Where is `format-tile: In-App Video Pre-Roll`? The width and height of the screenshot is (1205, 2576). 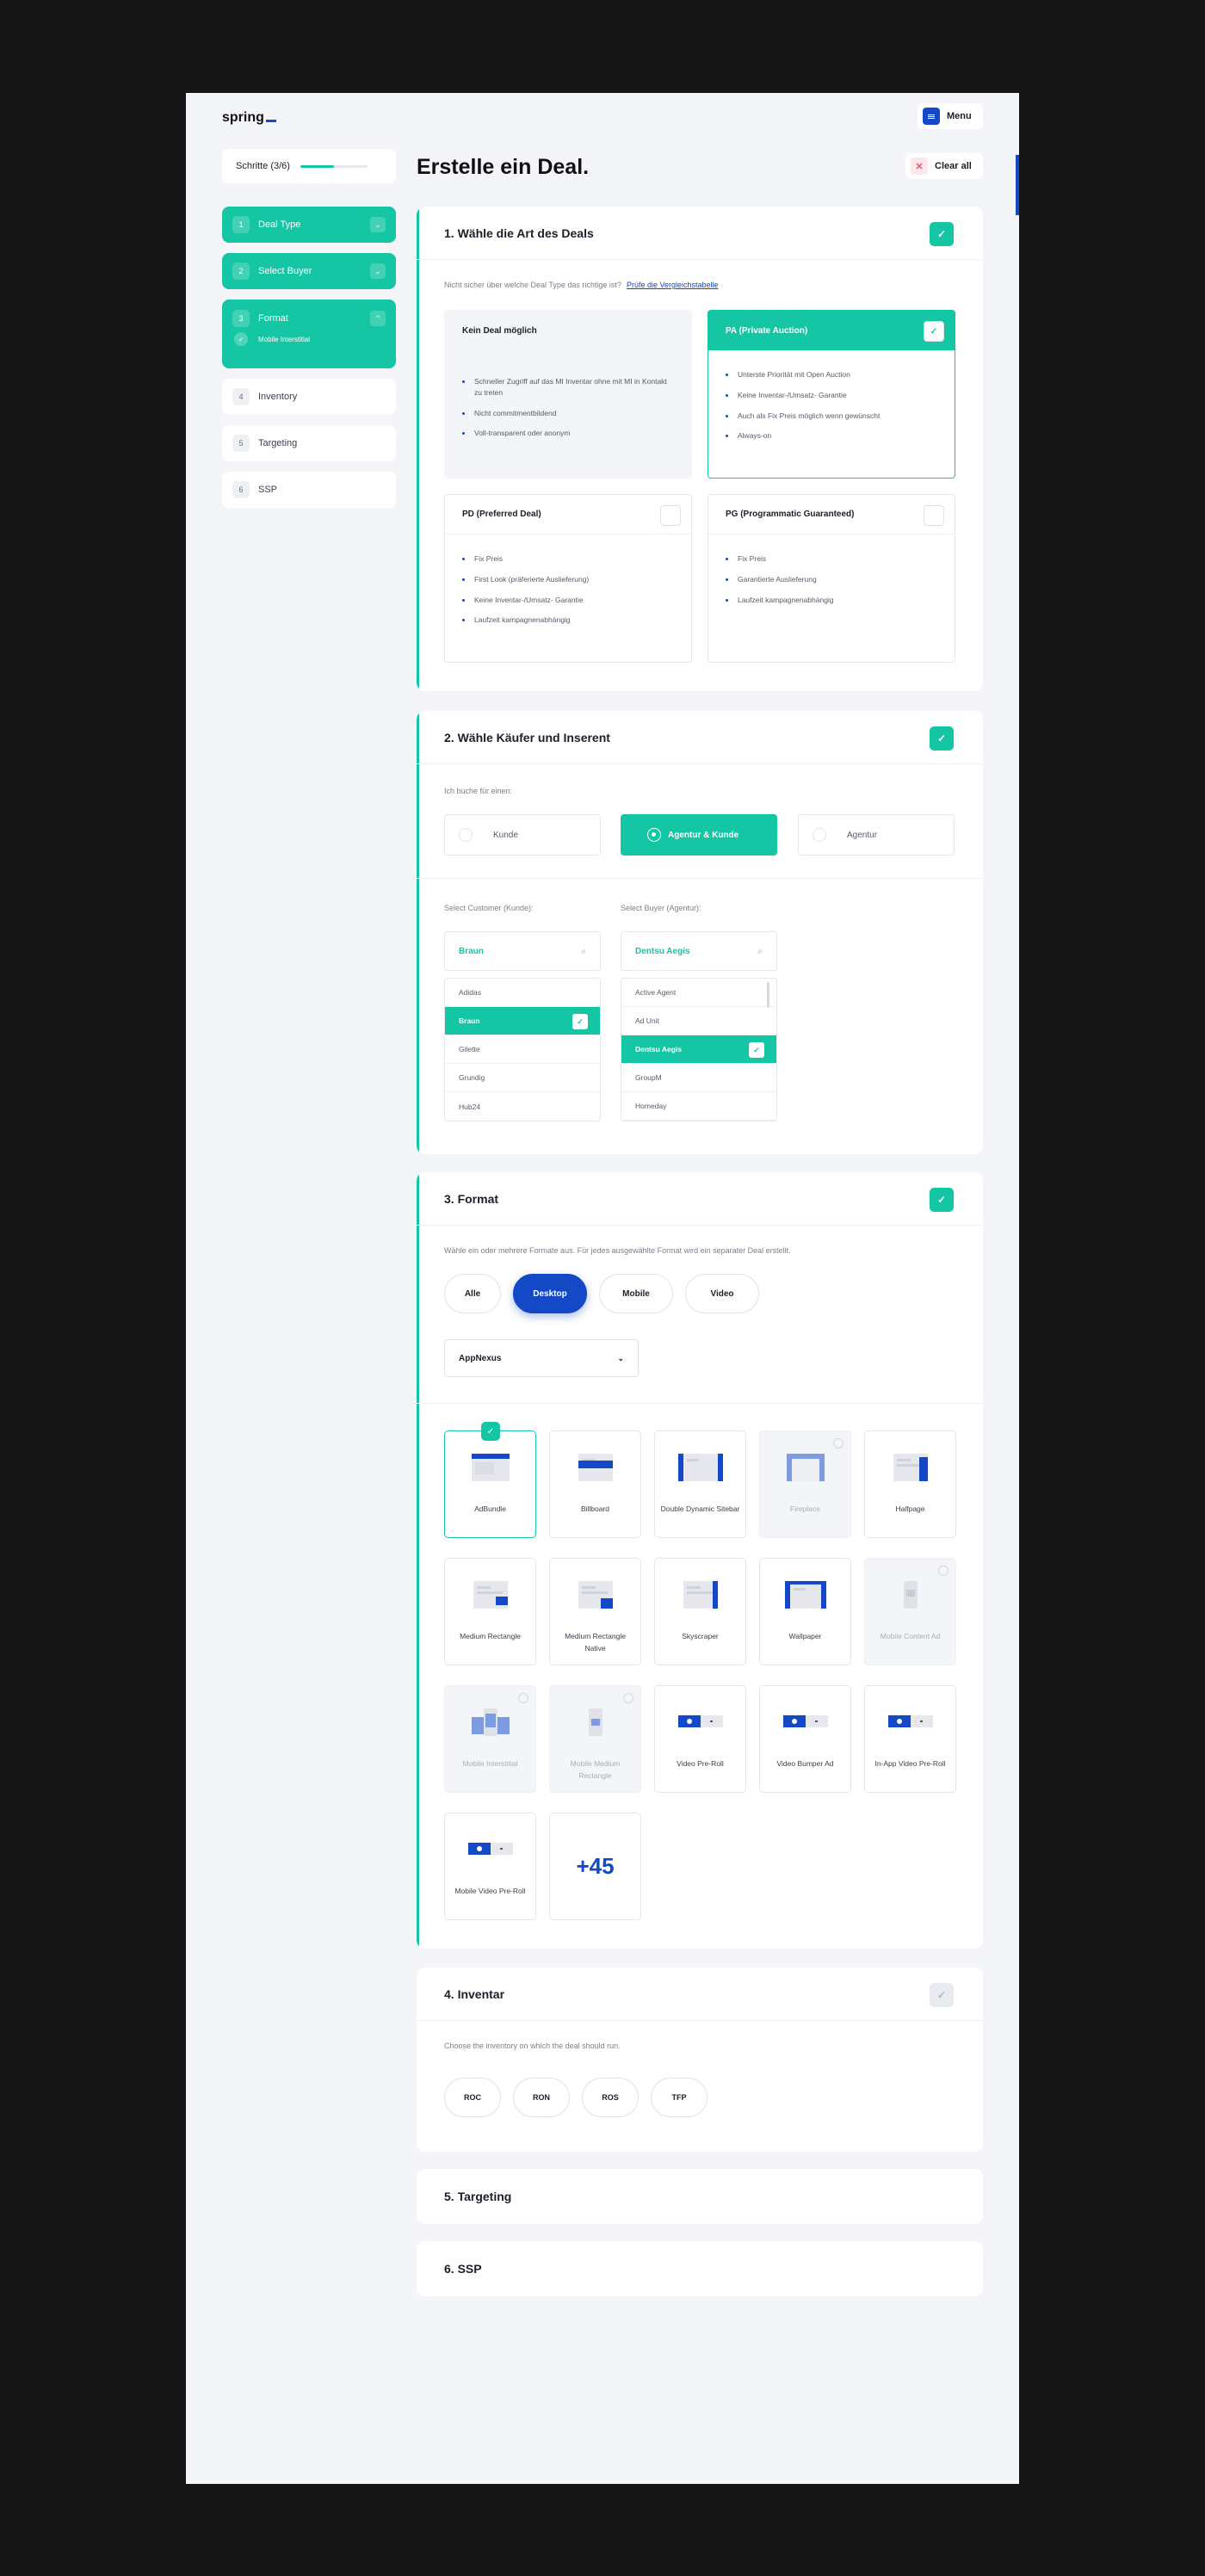
format-tile: In-App Video Pre-Roll is located at coordinates (910, 1739).